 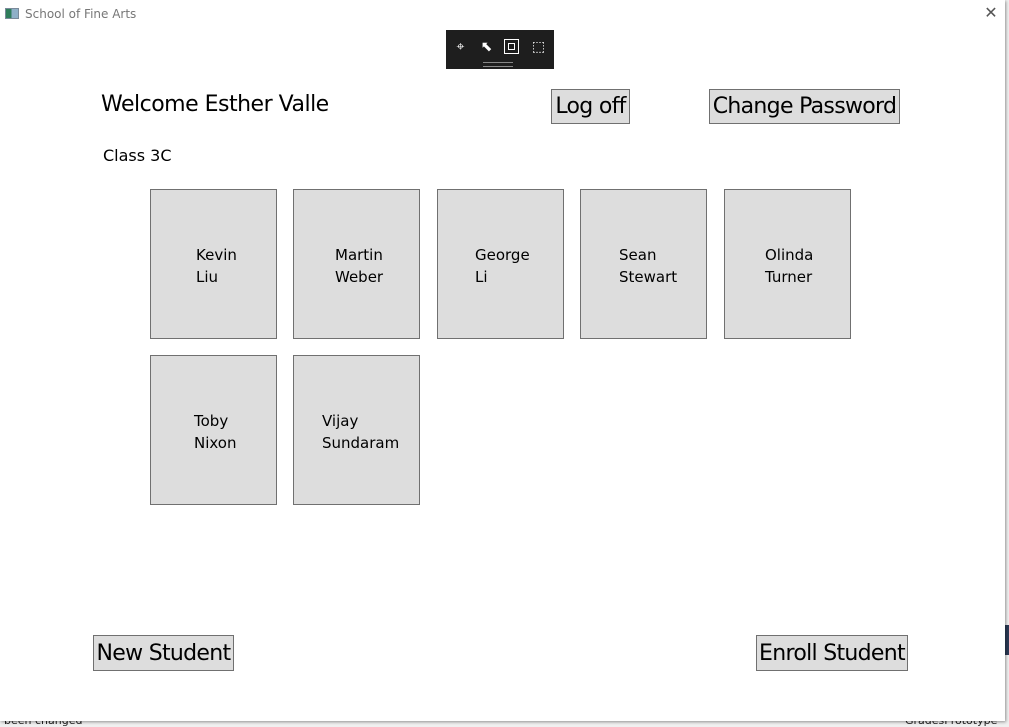 I want to click on student-last-name: Sundaram, so click(x=361, y=443).